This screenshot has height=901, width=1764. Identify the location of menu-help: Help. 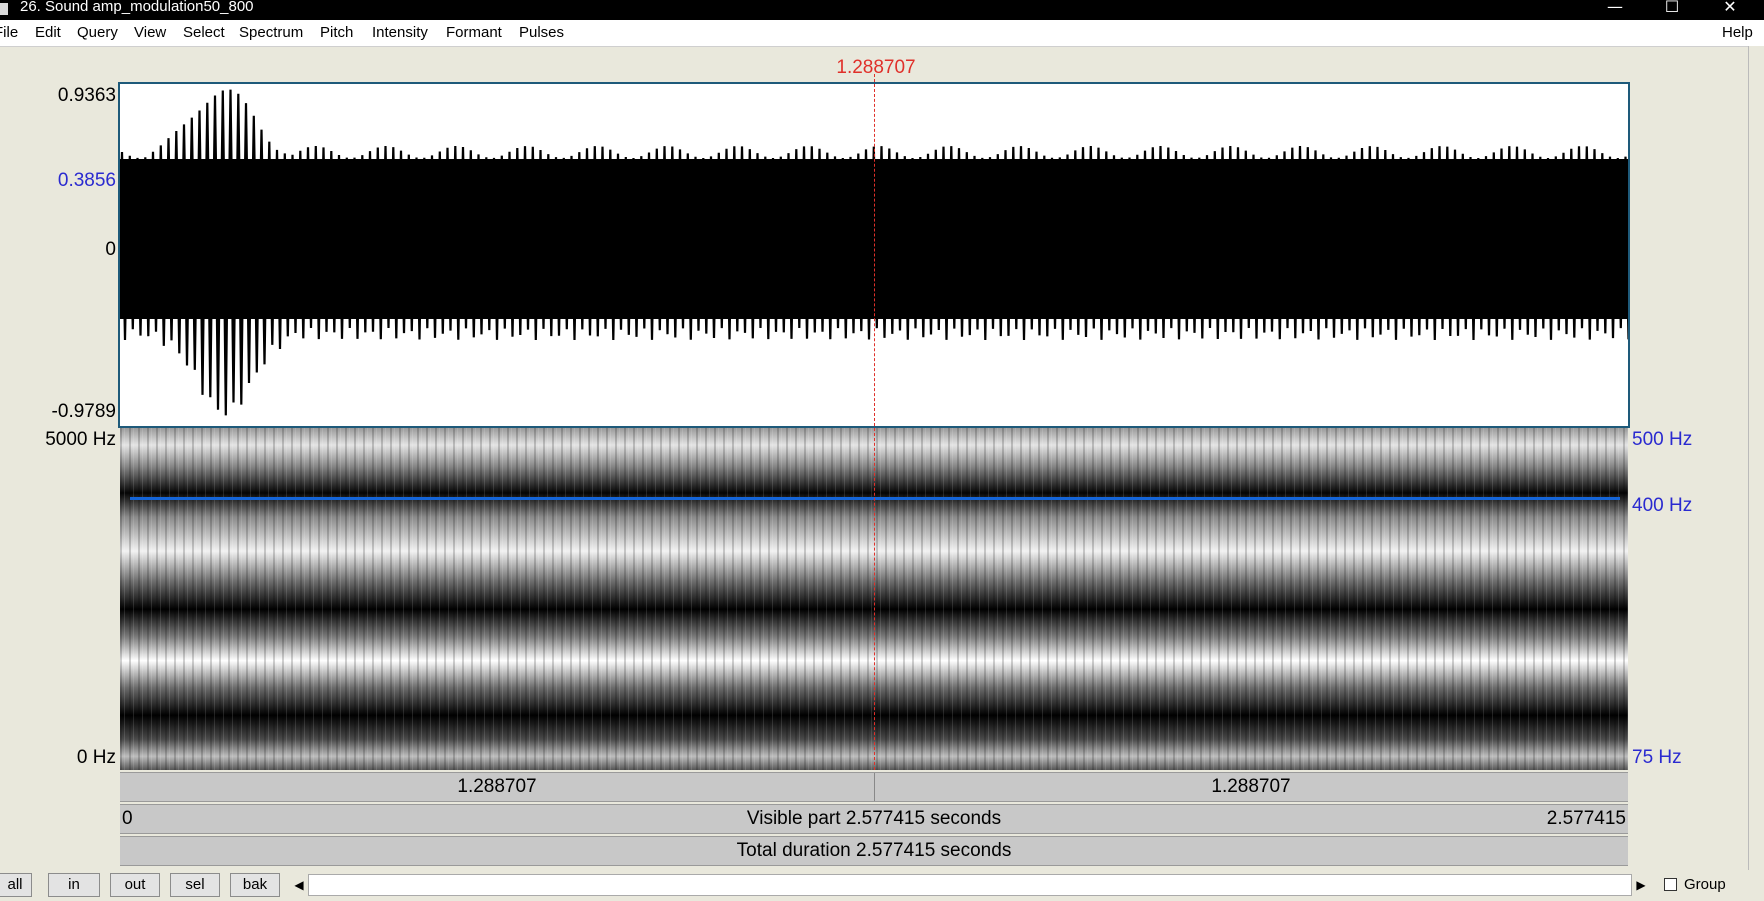
(1737, 33).